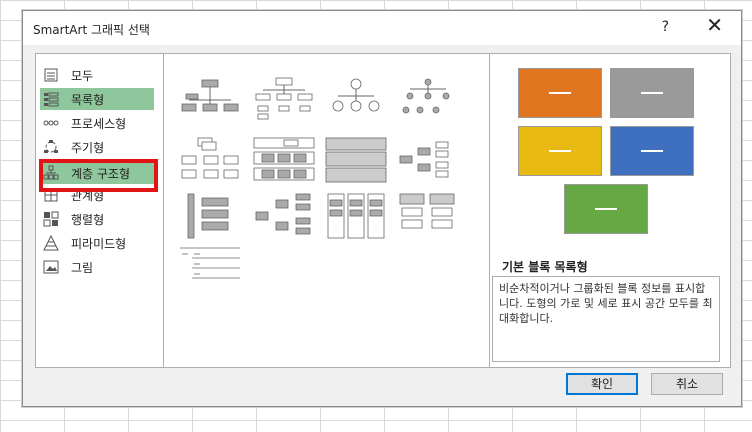 This screenshot has height=432, width=752. Describe the element at coordinates (51, 99) in the screenshot. I see `list-icon` at that location.